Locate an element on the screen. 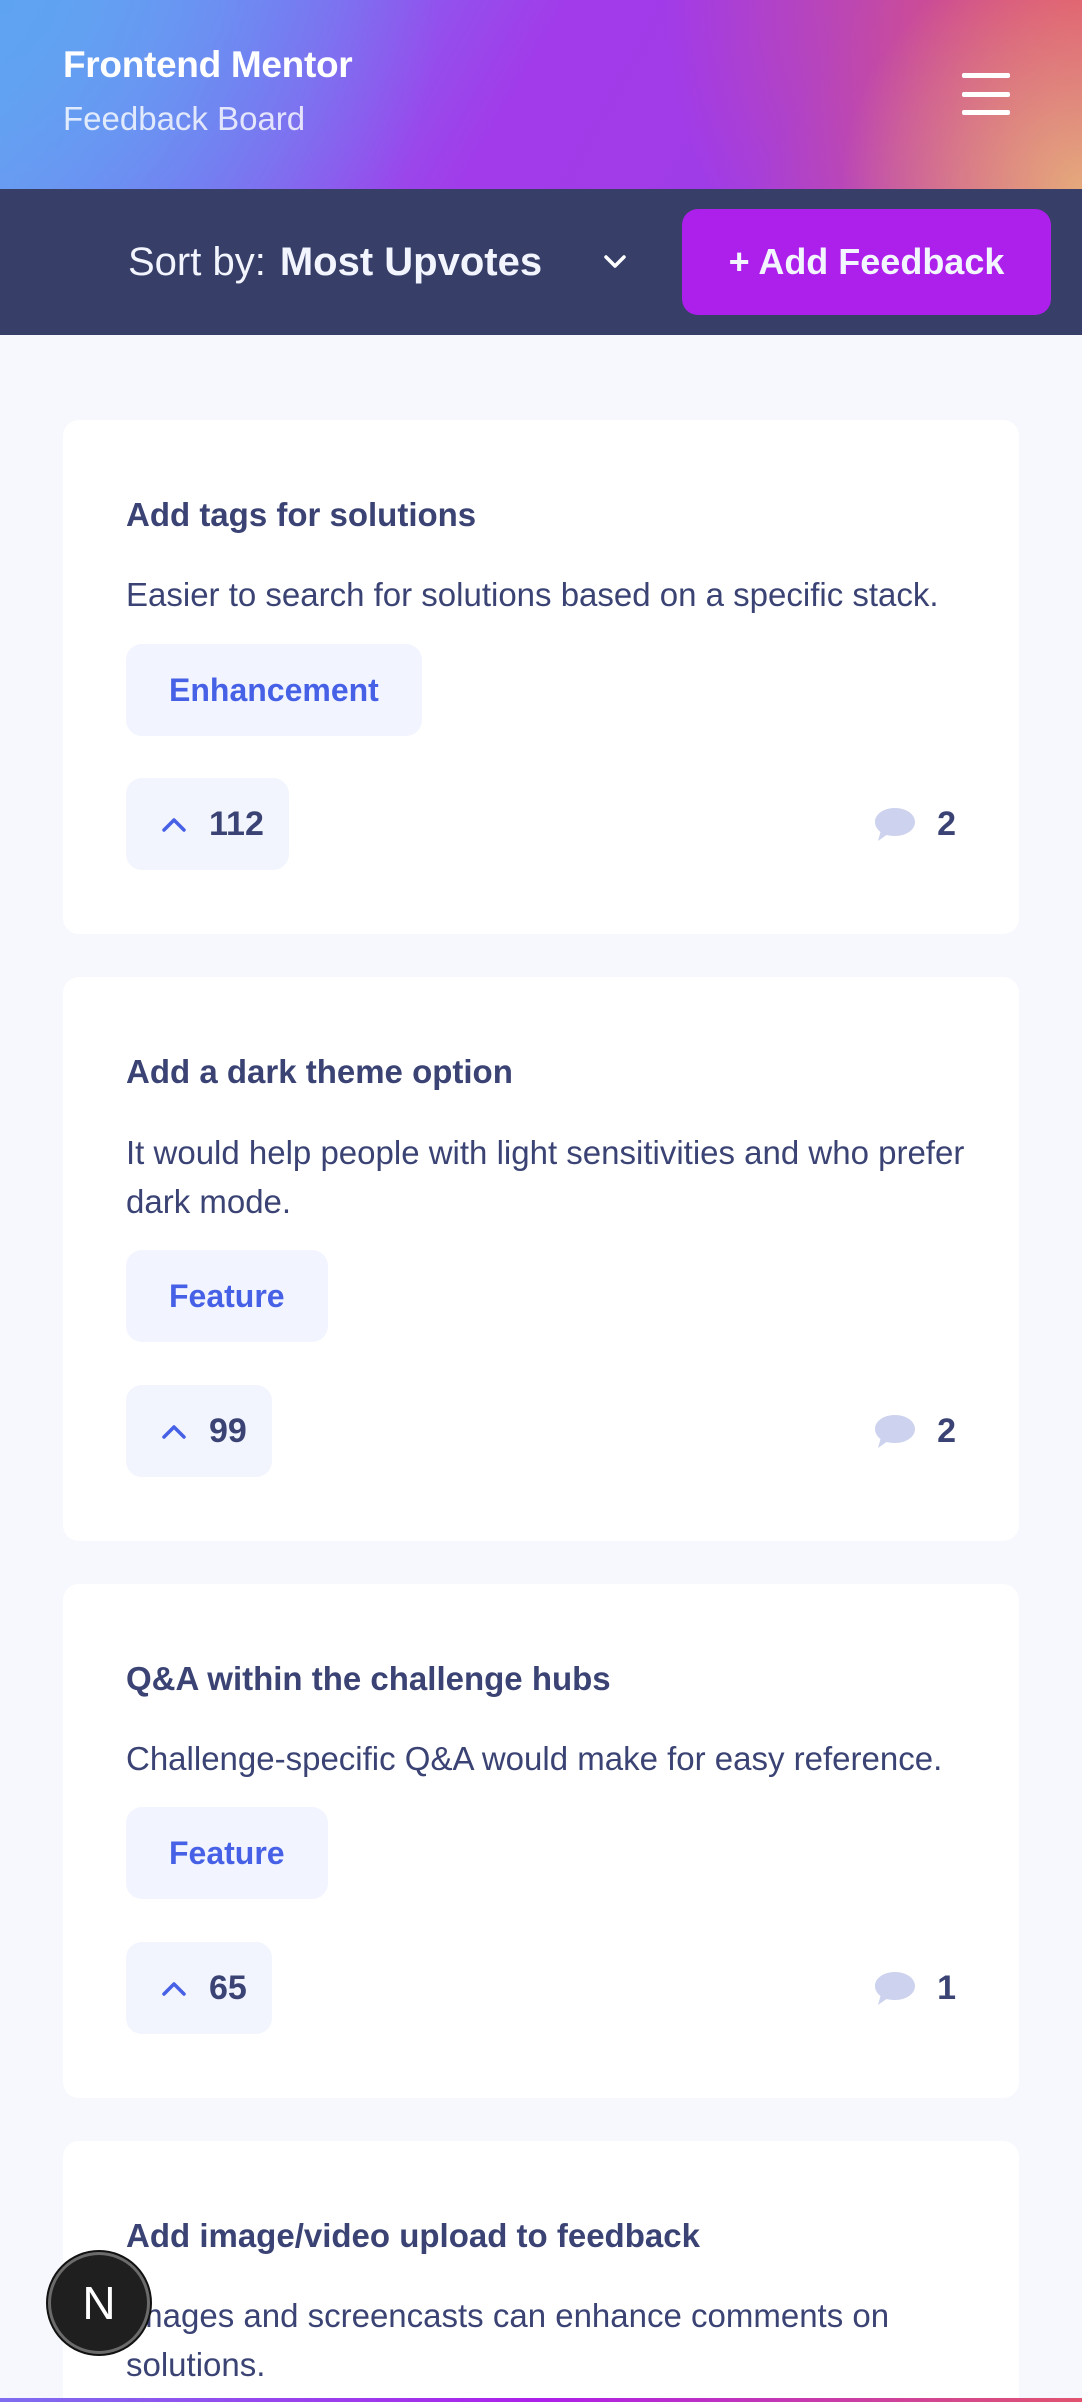 The width and height of the screenshot is (1082, 2402). sort-label: Sort by: is located at coordinates (197, 261).